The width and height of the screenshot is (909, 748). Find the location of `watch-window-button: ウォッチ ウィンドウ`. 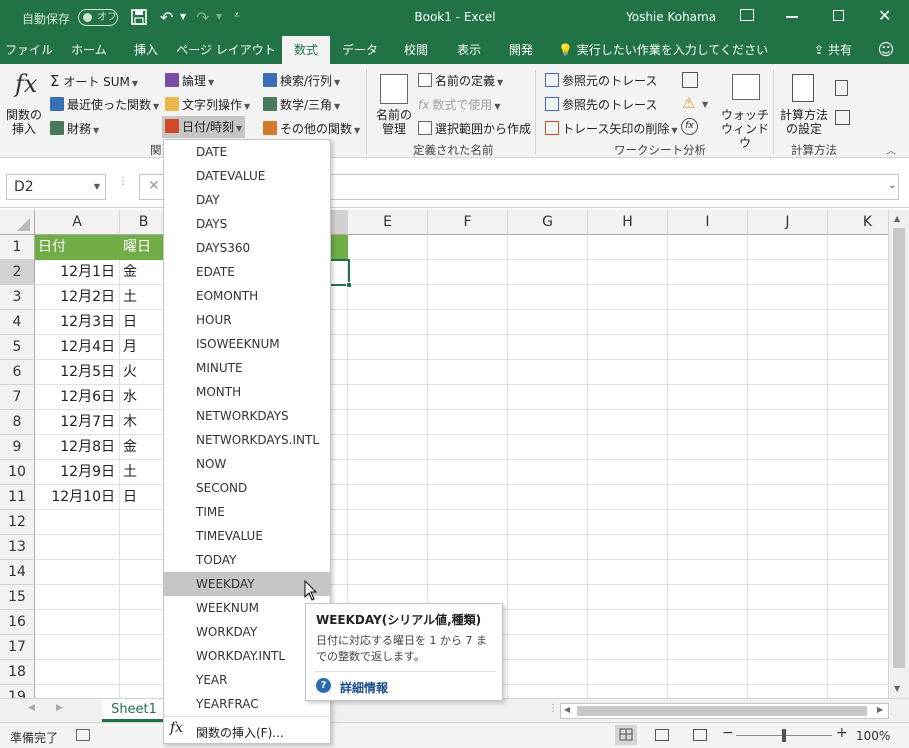

watch-window-button: ウォッチ ウィンドウ is located at coordinates (745, 129).